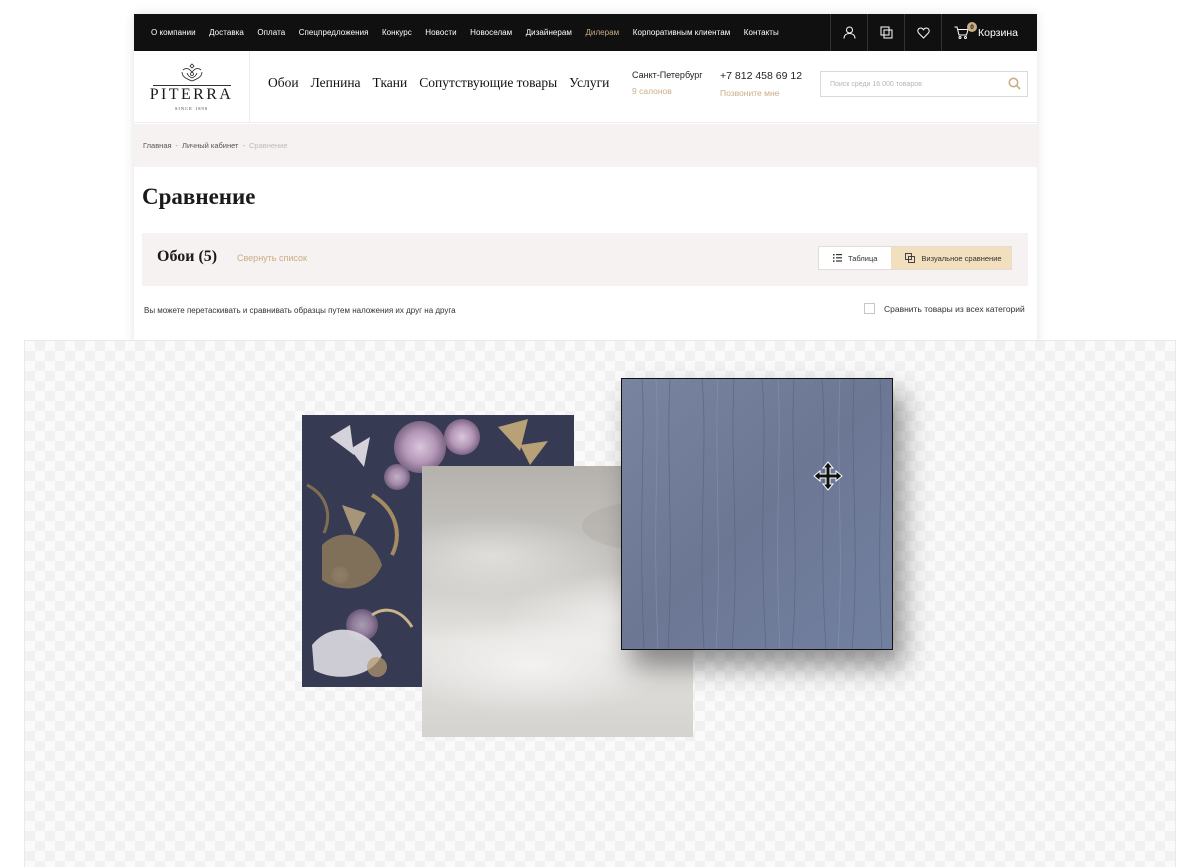 The image size is (1200, 867). Describe the element at coordinates (682, 32) in the screenshot. I see `top-link-corporate: Корпоративным клиентам` at that location.